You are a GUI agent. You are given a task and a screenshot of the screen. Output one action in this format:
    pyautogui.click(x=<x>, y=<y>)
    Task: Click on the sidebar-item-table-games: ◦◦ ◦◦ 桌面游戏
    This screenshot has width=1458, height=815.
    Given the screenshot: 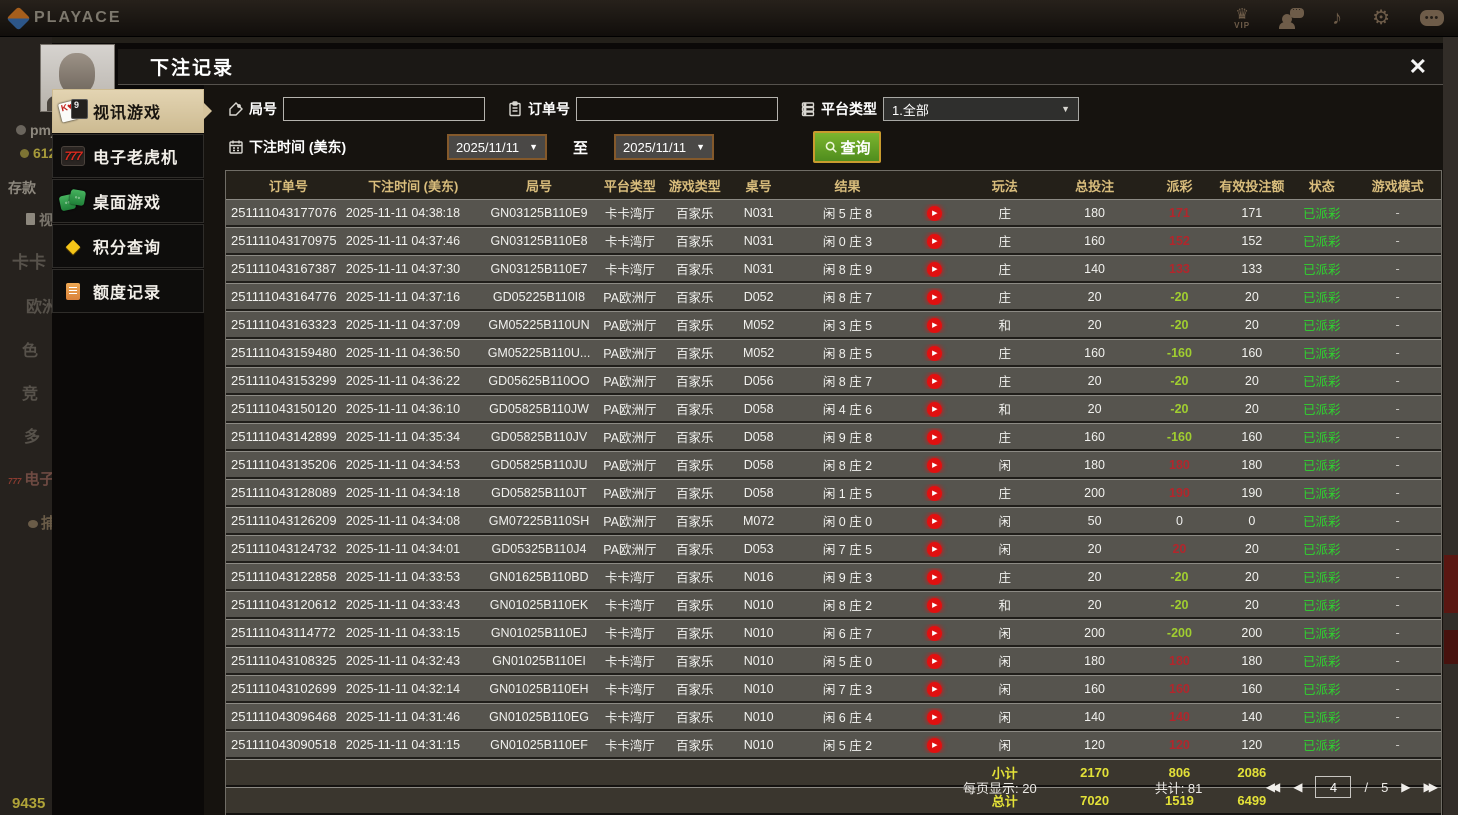 What is the action you would take?
    pyautogui.click(x=128, y=201)
    